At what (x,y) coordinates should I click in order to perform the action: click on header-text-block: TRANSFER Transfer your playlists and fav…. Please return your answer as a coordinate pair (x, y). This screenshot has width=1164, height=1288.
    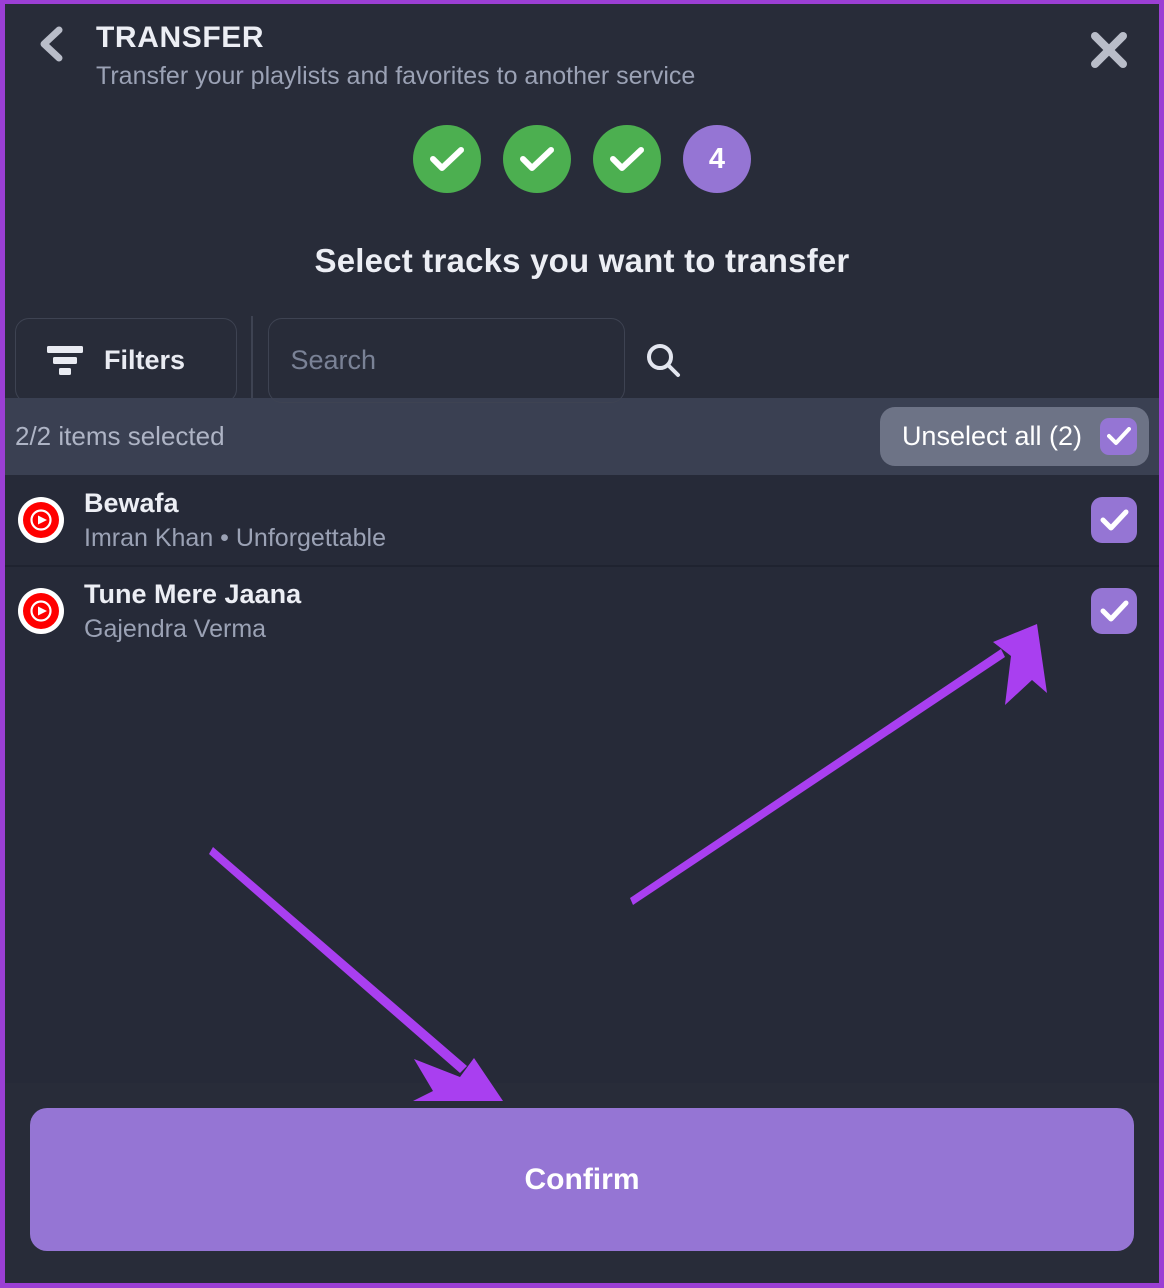
    Looking at the image, I should click on (582, 56).